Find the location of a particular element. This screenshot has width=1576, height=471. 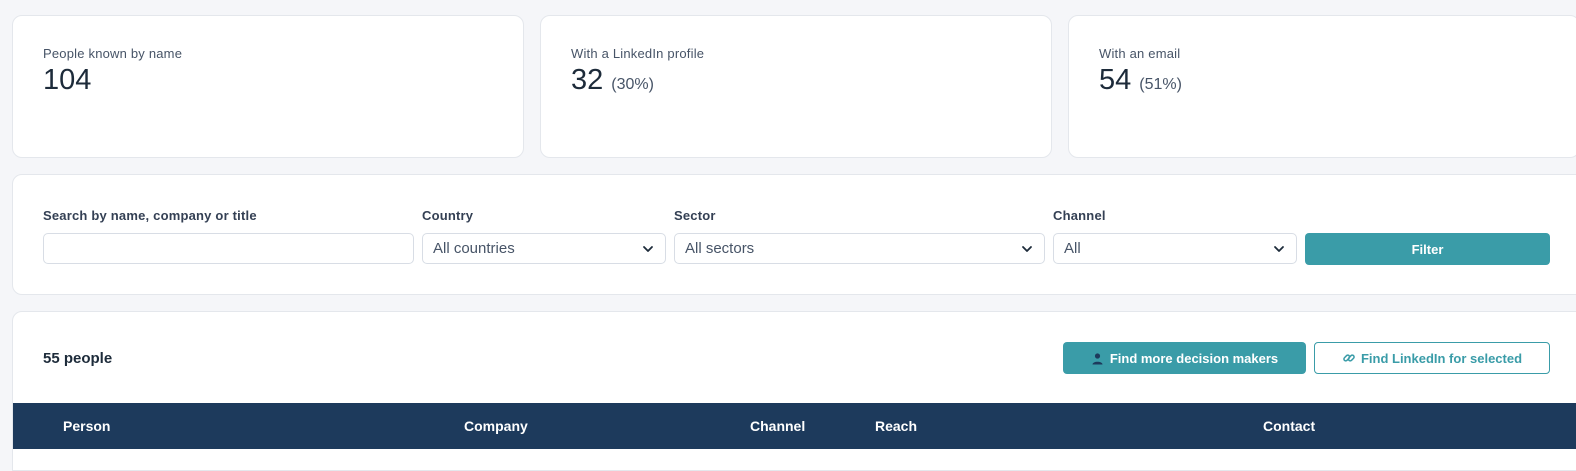

stat-value: 104 is located at coordinates (67, 80).